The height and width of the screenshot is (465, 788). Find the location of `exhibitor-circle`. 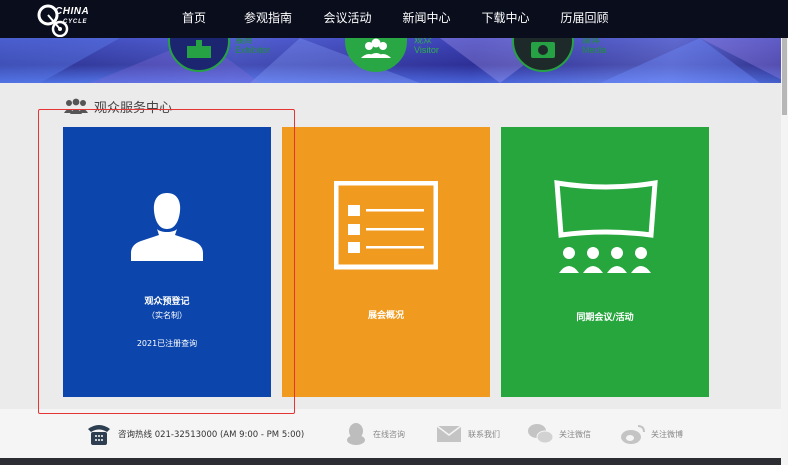

exhibitor-circle is located at coordinates (199, 55).